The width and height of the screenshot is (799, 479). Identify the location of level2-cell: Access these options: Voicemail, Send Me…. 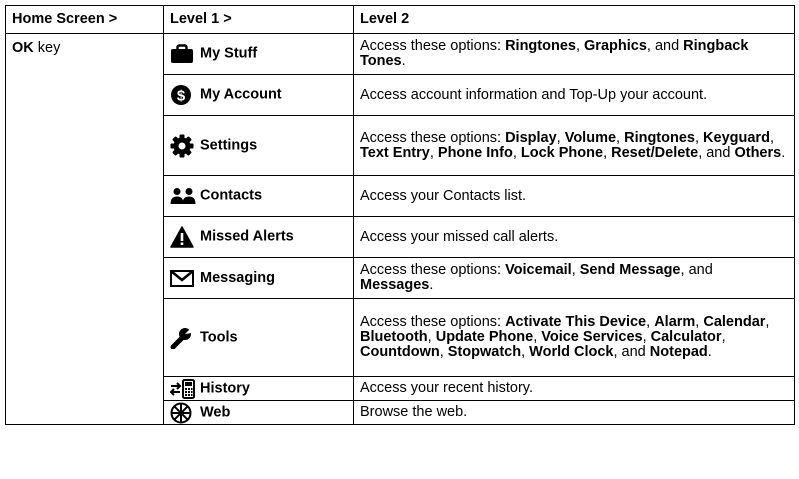
(574, 278).